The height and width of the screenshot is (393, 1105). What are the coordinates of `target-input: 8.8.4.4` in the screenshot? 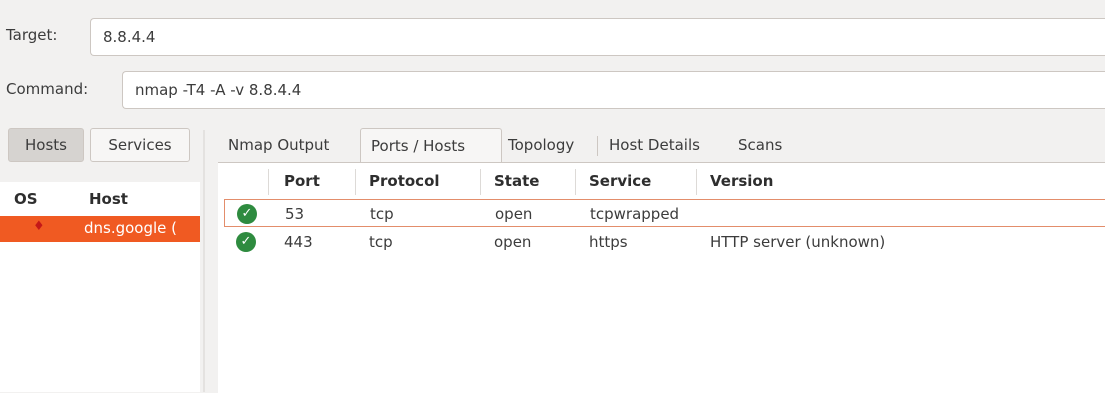 It's located at (597, 37).